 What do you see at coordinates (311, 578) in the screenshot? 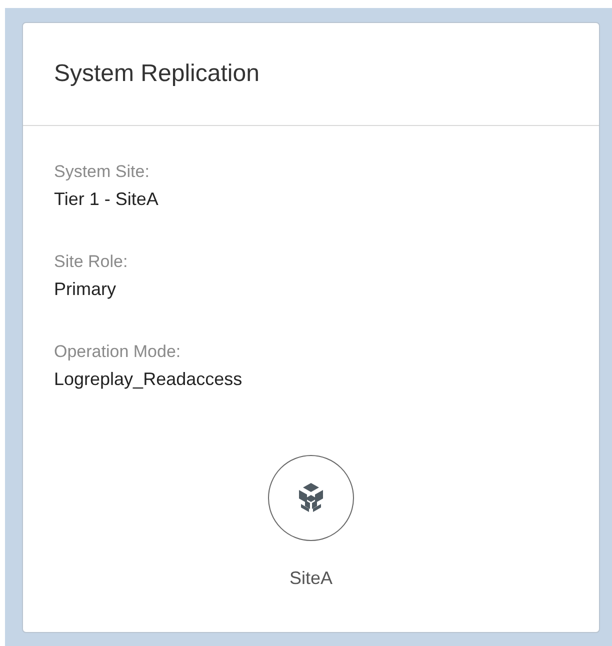
I see `site-name: SiteA` at bounding box center [311, 578].